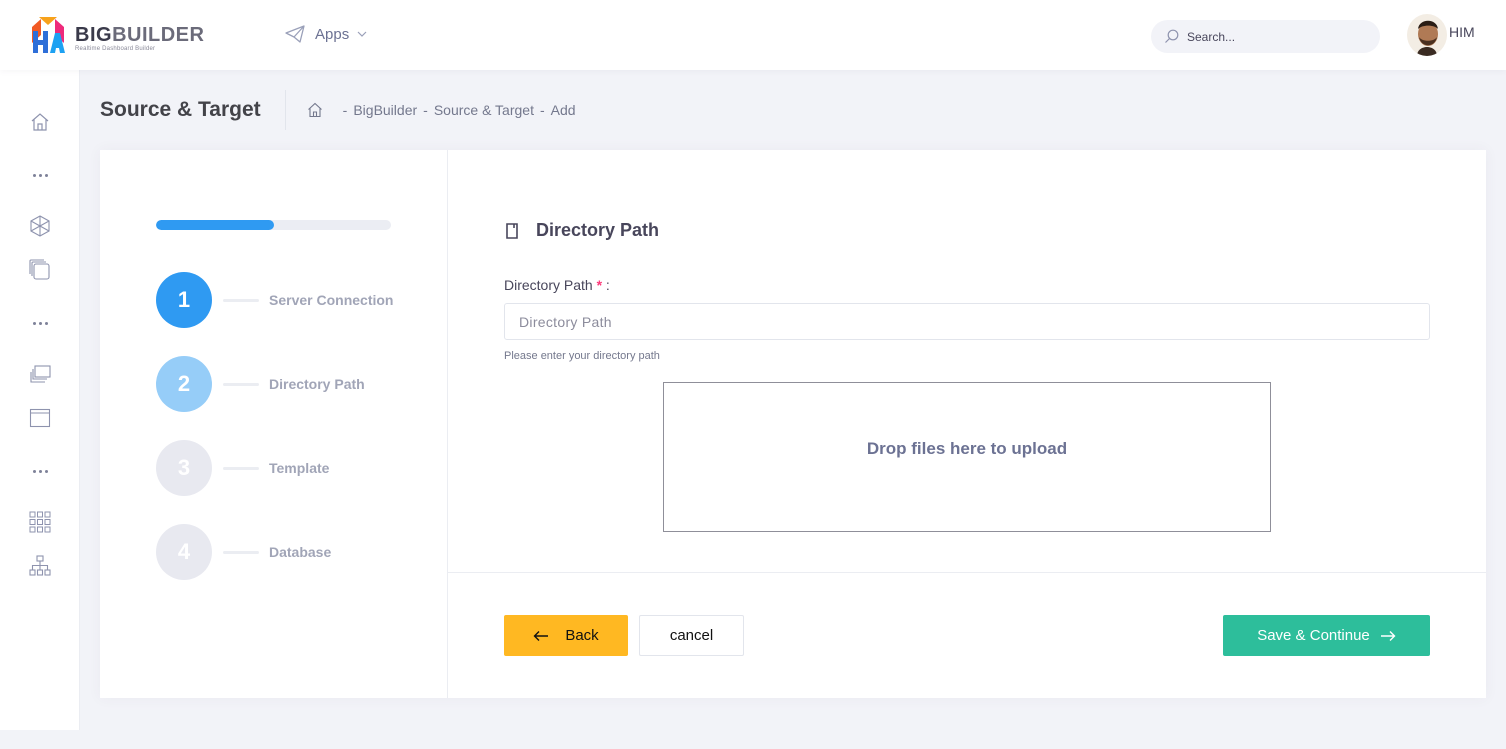 The height and width of the screenshot is (749, 1506). What do you see at coordinates (1326, 635) in the screenshot?
I see `save-continue-button: Save & Continue` at bounding box center [1326, 635].